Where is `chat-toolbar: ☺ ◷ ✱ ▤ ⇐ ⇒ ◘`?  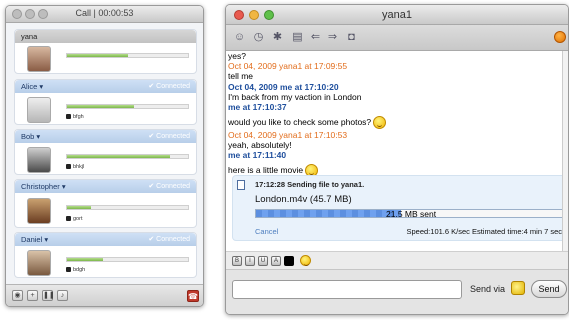
chat-toolbar: ☺ ◷ ✱ ▤ ⇐ ⇒ ◘ is located at coordinates (397, 38).